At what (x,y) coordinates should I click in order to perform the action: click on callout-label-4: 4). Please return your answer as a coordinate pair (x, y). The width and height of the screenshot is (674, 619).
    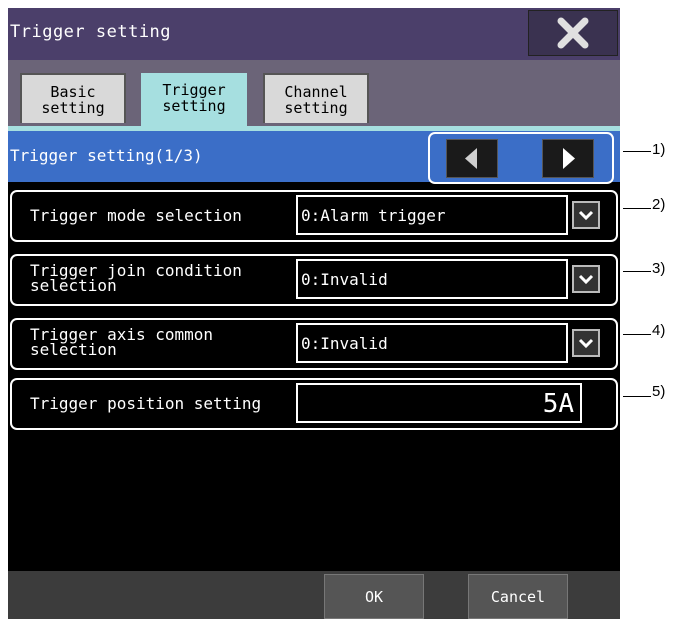
    Looking at the image, I should click on (659, 330).